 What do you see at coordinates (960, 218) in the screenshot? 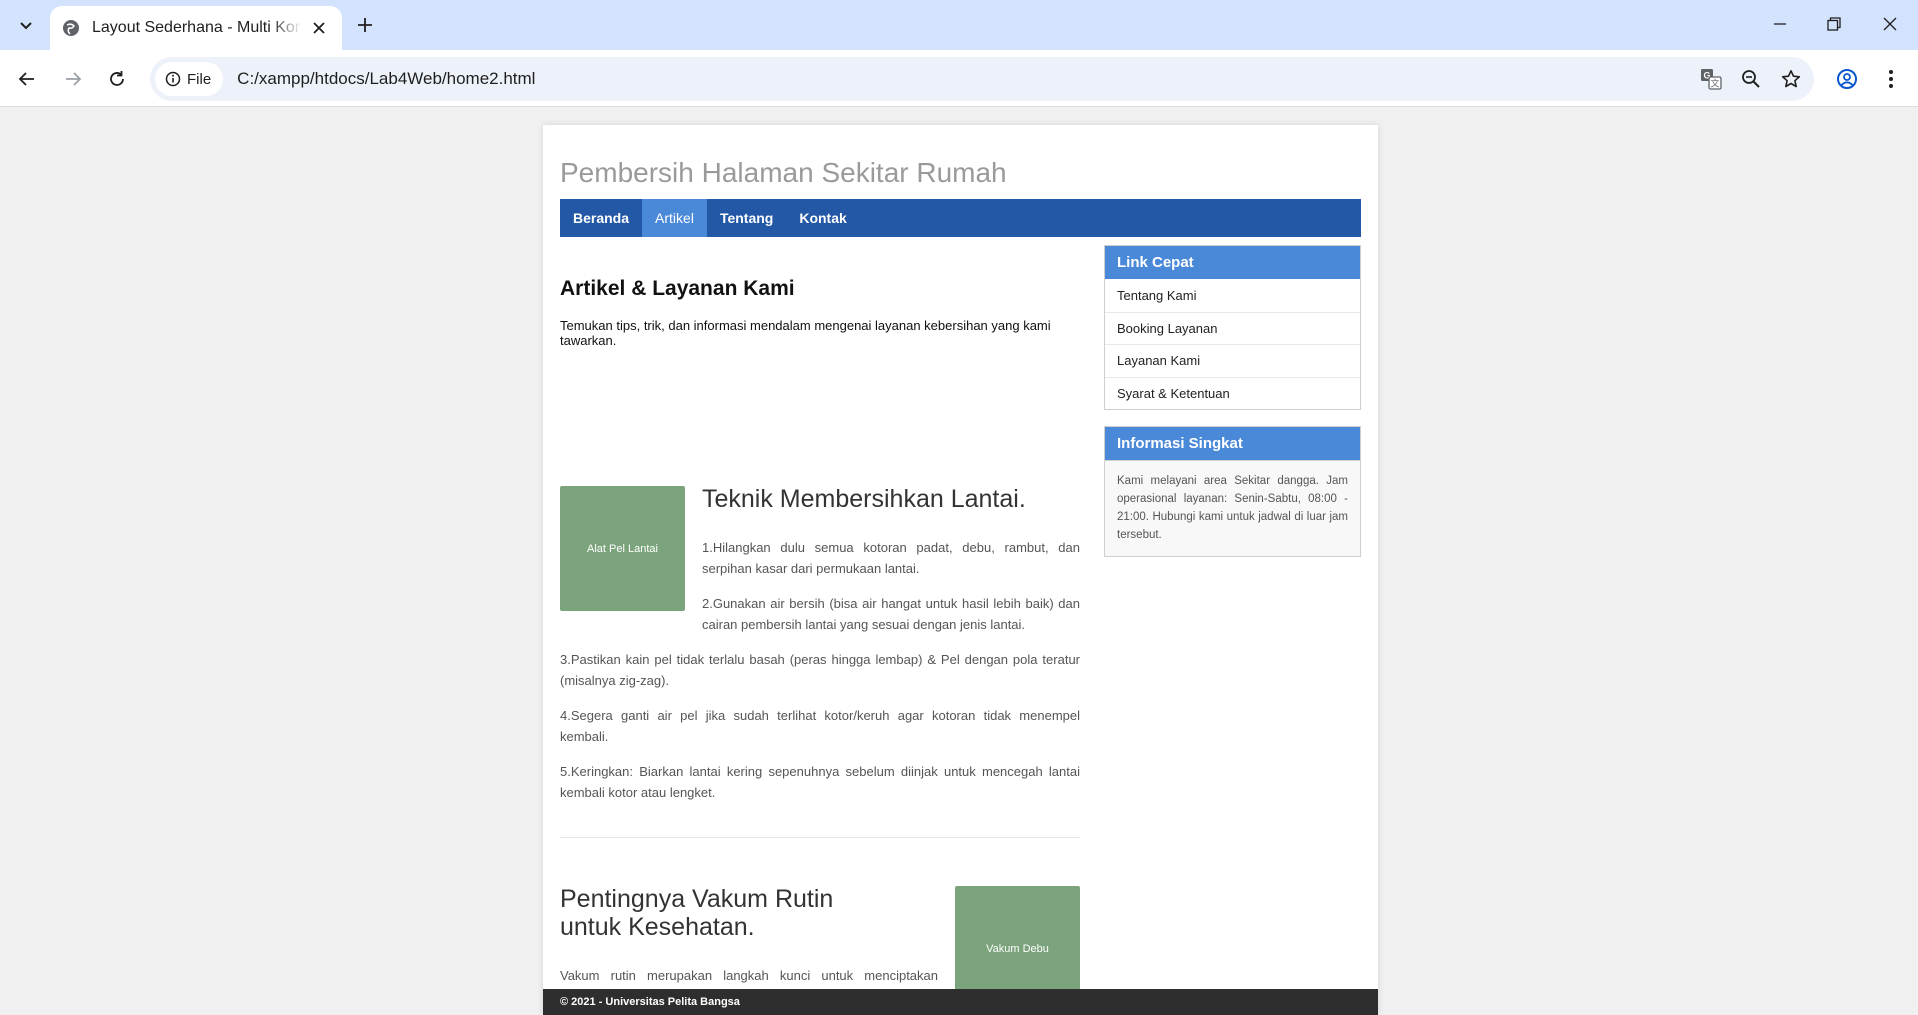
I see `main-navbar: Beranda Artikel Tentang Kontak` at bounding box center [960, 218].